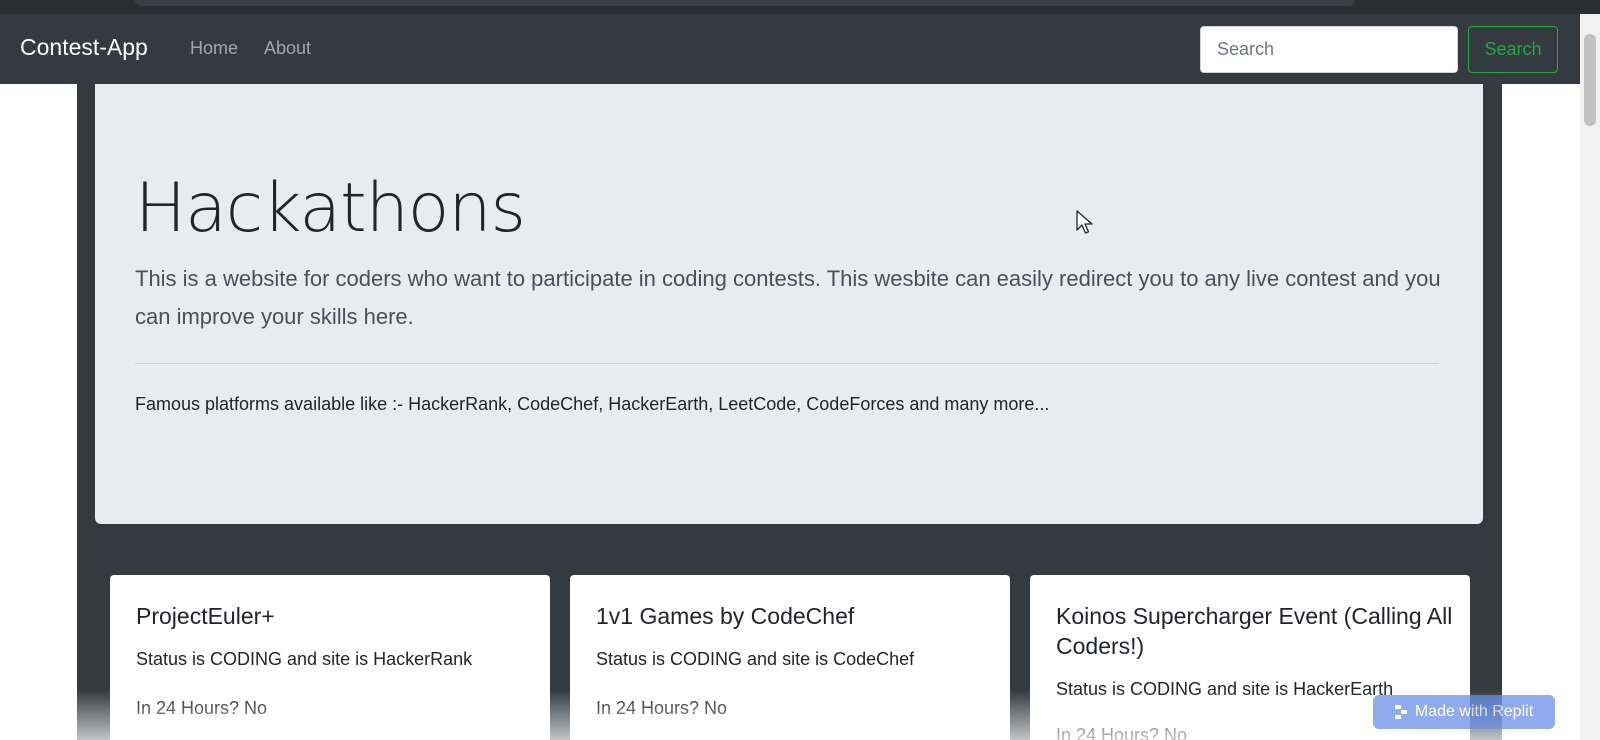 The width and height of the screenshot is (1600, 740). What do you see at coordinates (1513, 49) in the screenshot?
I see `search-button: Search` at bounding box center [1513, 49].